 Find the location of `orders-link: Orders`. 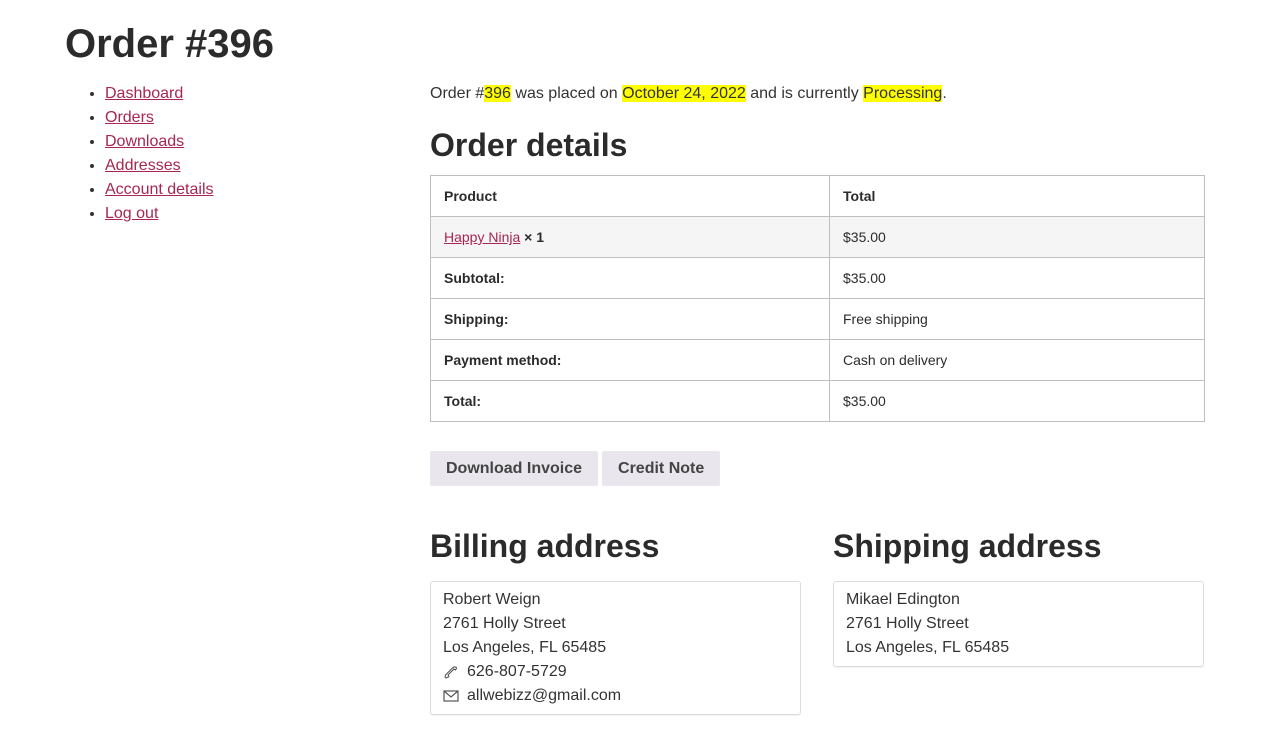

orders-link: Orders is located at coordinates (129, 117).